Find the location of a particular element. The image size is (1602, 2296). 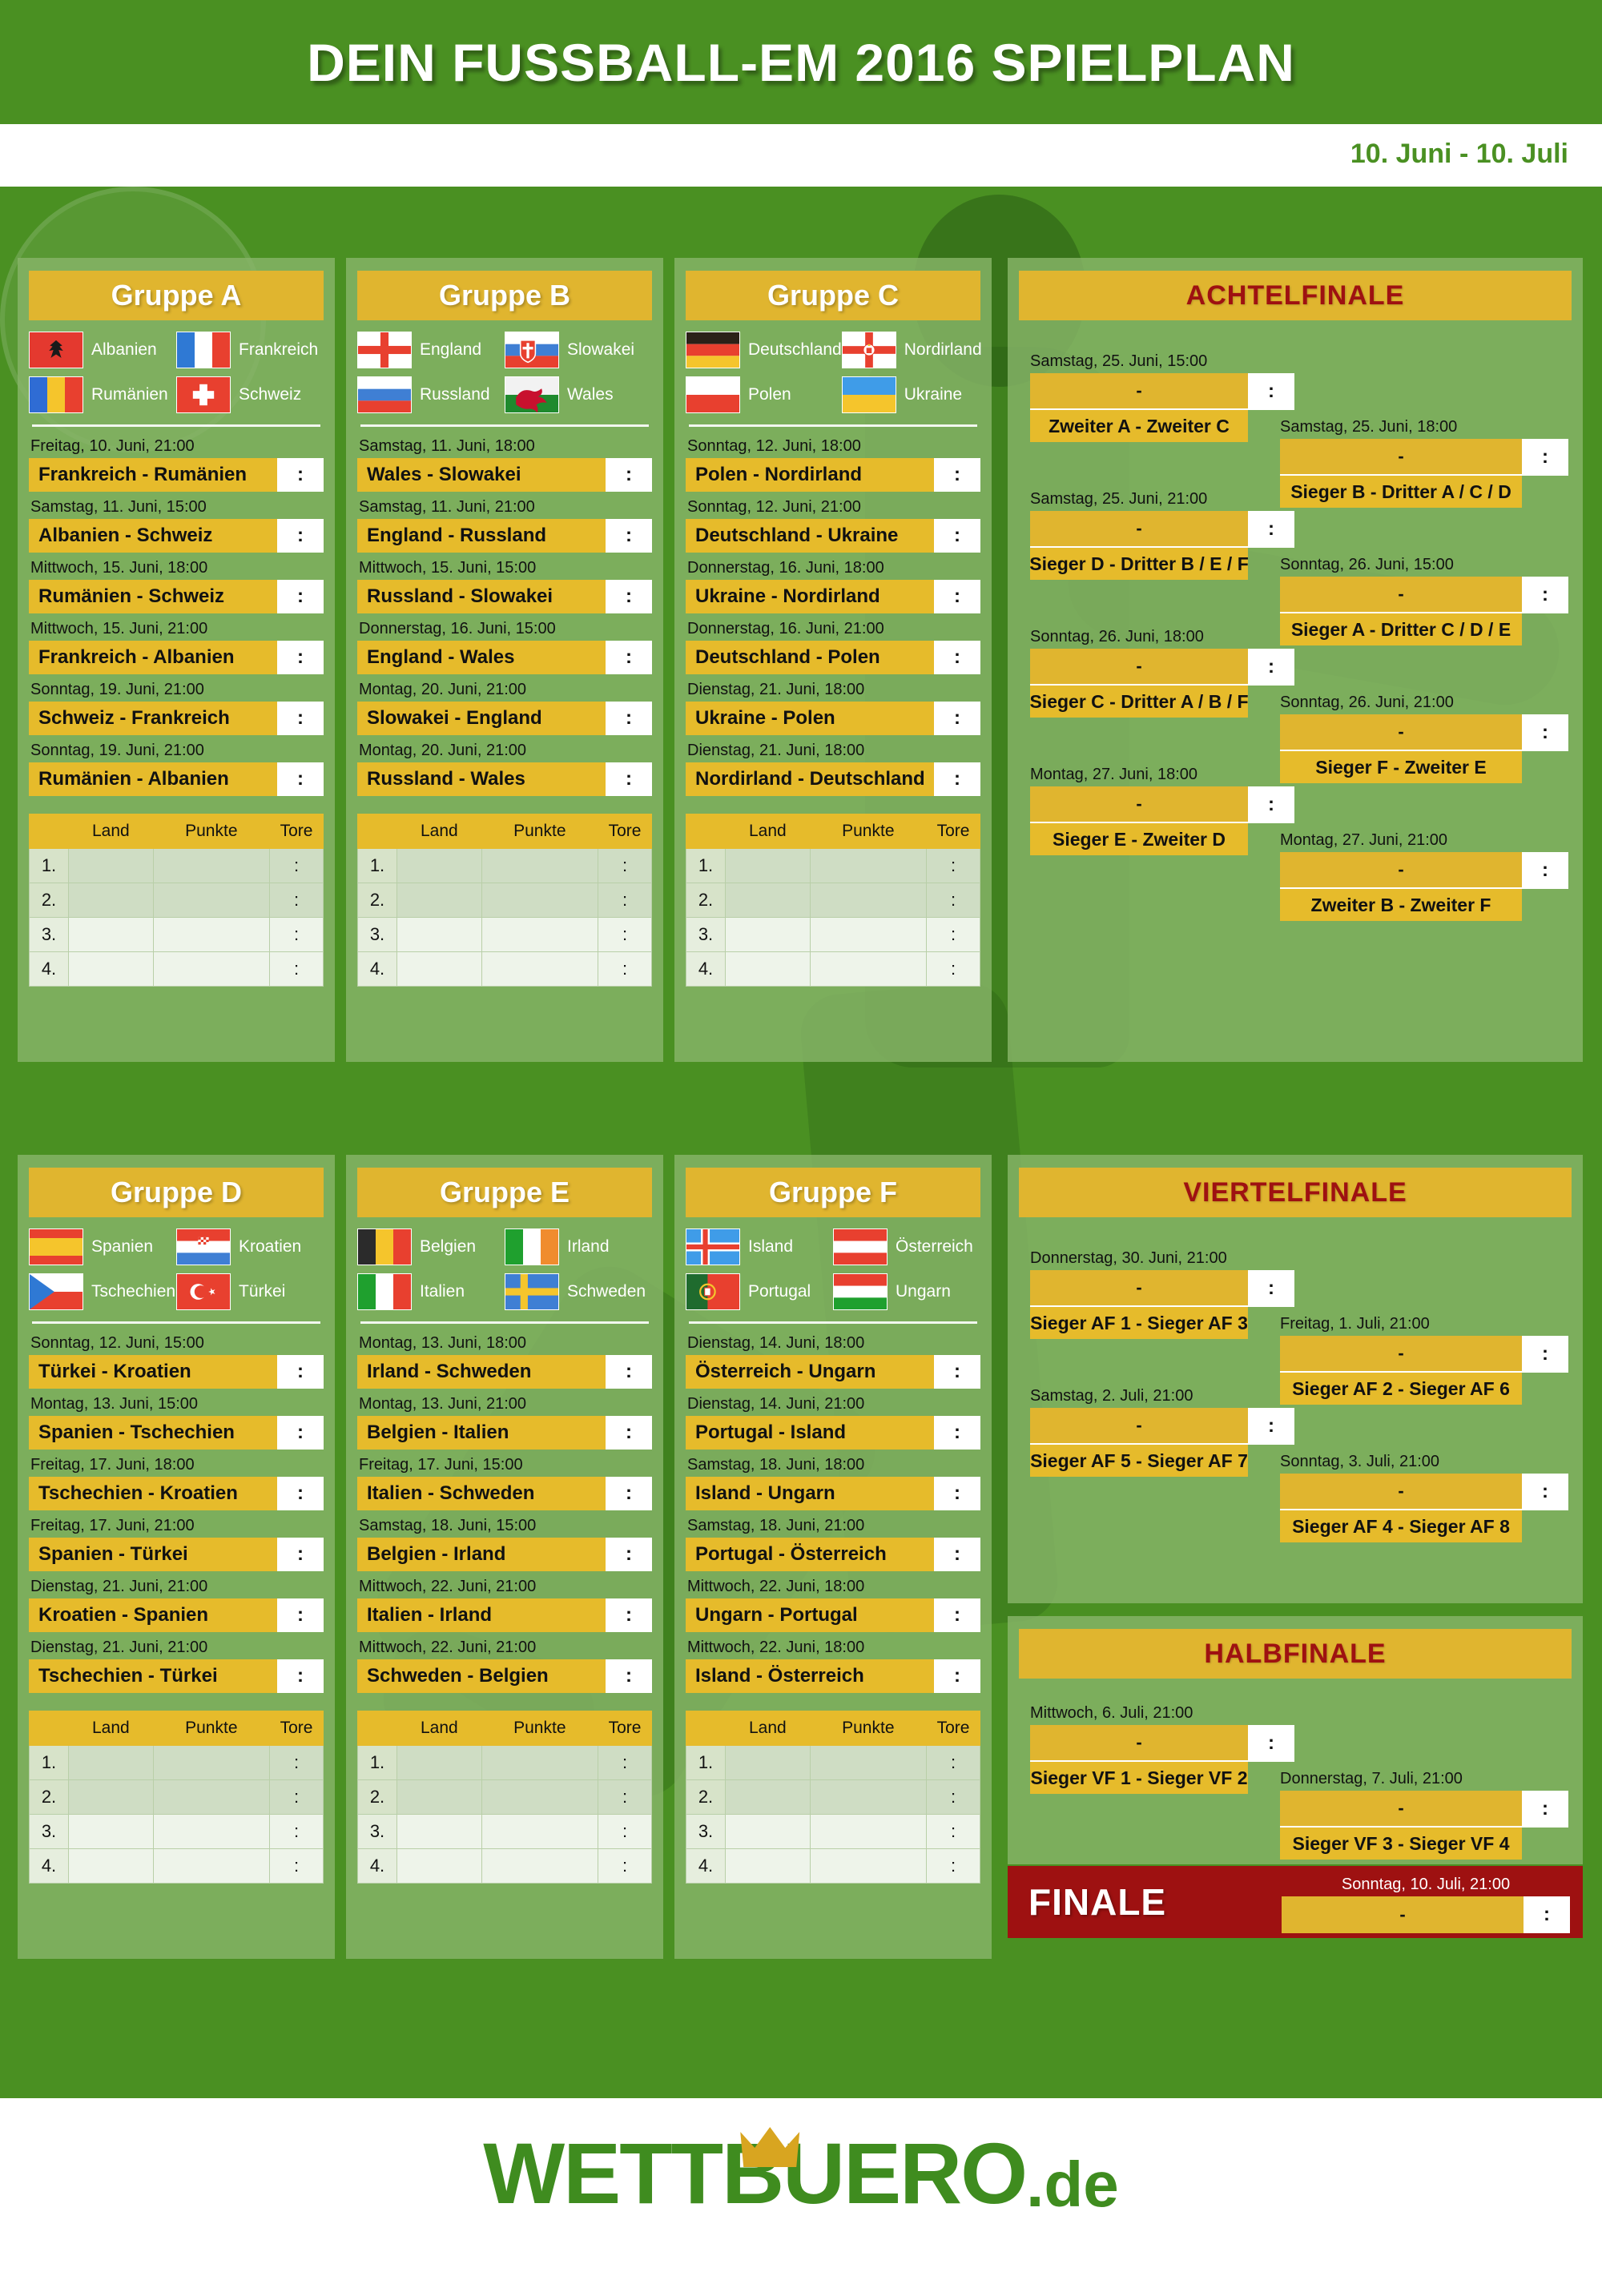

match-row: Albanien - Schweiz : is located at coordinates (176, 536).